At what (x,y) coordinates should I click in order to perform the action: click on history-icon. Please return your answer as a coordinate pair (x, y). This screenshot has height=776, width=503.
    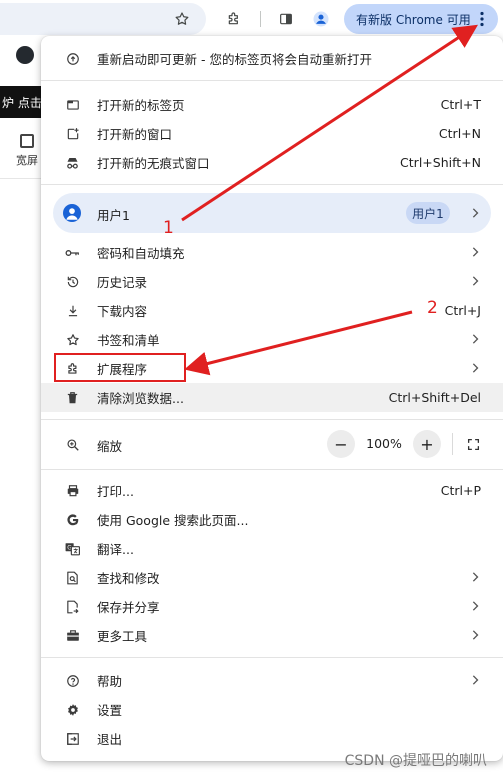
    Looking at the image, I should click on (72, 281).